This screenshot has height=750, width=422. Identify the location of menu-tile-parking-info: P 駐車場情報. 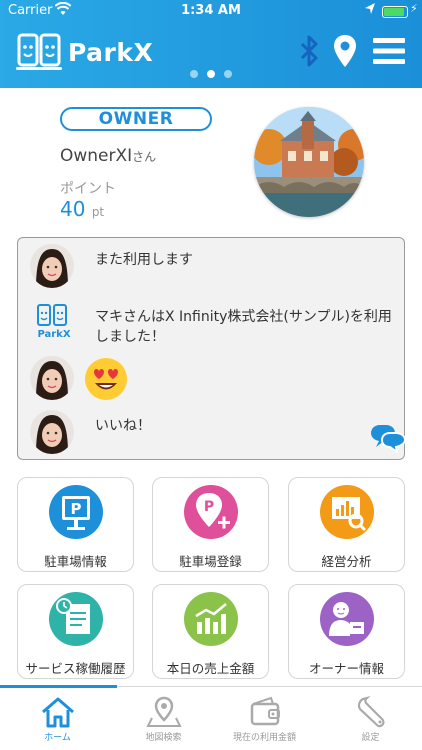
(75, 524).